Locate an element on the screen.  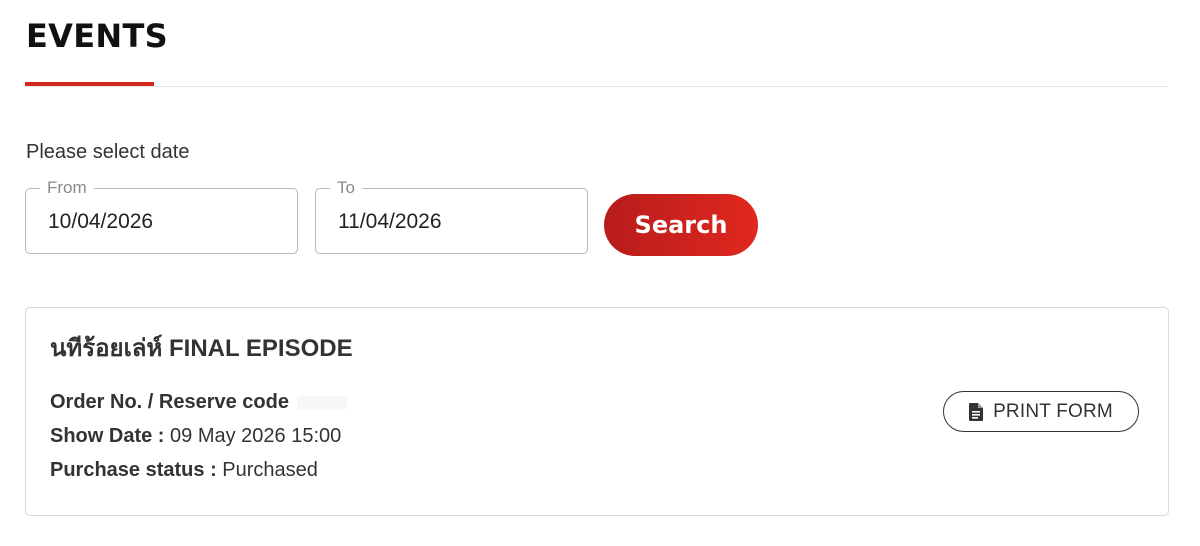
order-number-value-redacted is located at coordinates (321, 402).